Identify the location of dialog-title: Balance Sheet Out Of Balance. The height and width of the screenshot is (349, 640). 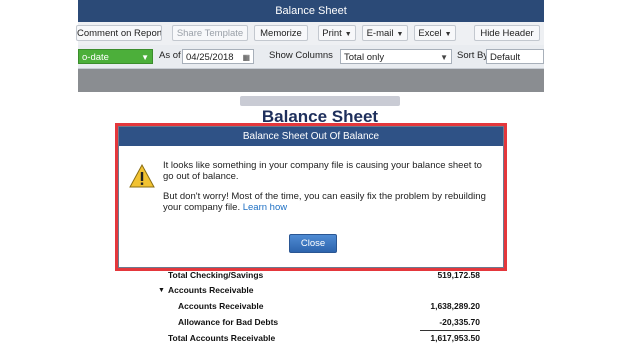
(311, 136).